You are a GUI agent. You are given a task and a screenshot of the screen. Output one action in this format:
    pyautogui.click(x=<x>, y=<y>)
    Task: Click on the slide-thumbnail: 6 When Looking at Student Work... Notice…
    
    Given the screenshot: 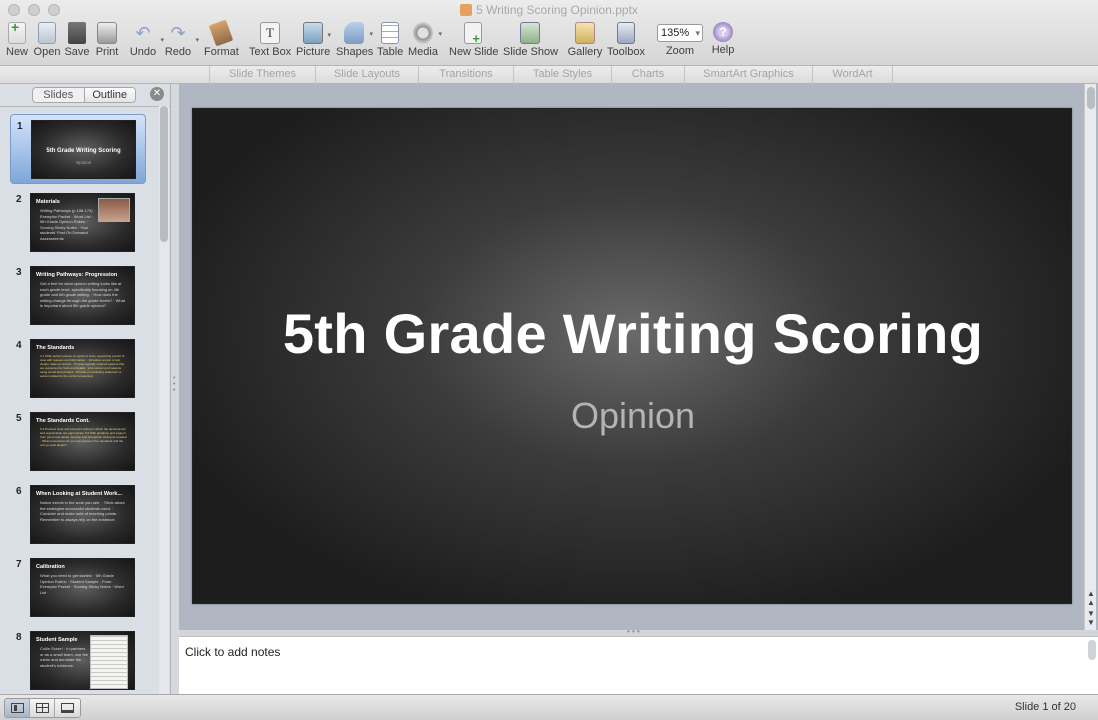 What is the action you would take?
    pyautogui.click(x=78, y=513)
    